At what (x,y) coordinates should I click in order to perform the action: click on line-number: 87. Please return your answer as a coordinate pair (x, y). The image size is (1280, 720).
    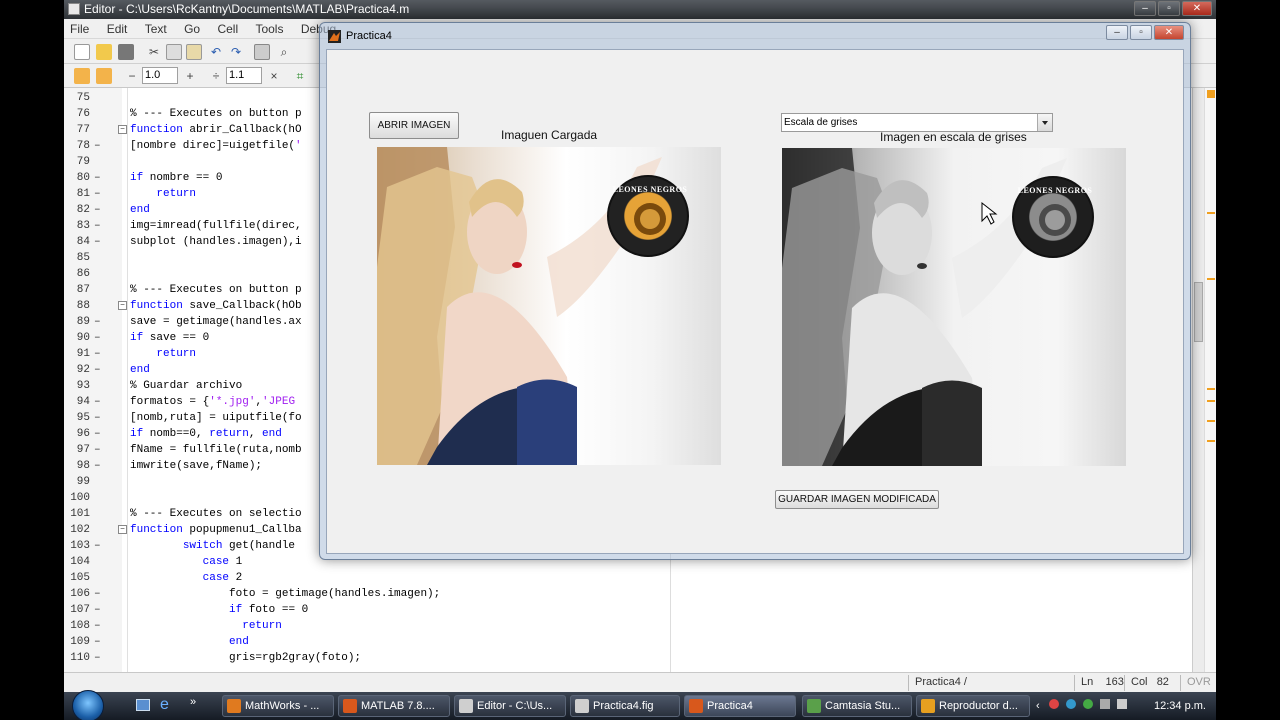
    Looking at the image, I should click on (83, 290).